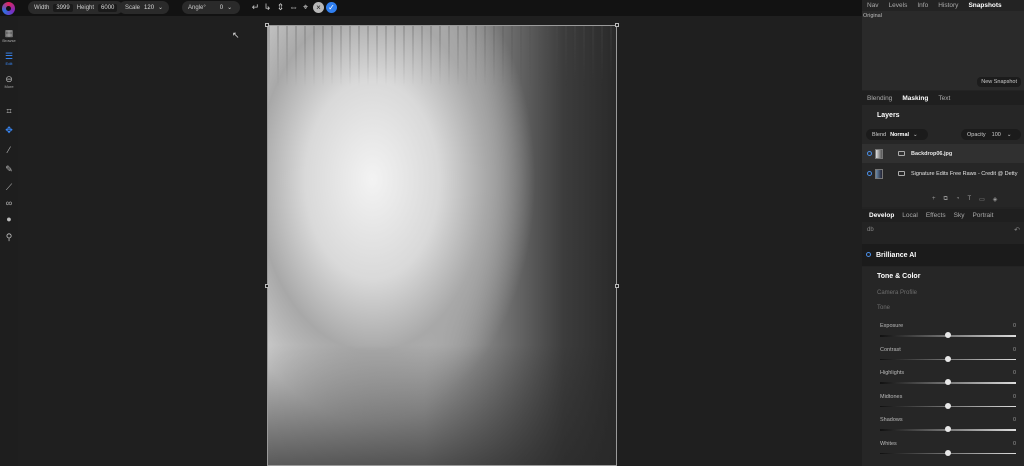 The height and width of the screenshot is (466, 1024). Describe the element at coordinates (888, 115) in the screenshot. I see `layers-title: Layers` at that location.